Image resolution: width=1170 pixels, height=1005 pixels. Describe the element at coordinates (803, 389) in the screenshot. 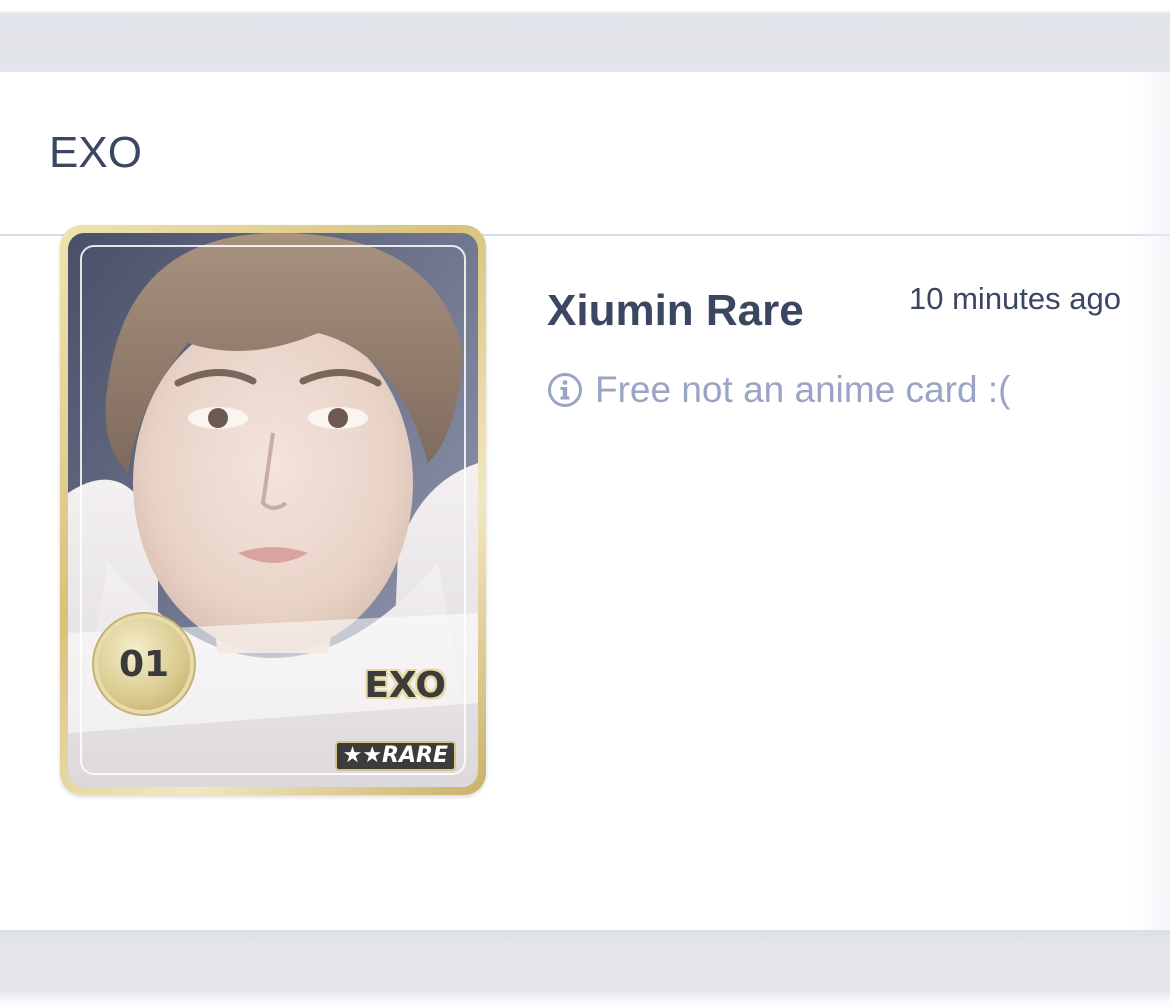

I see `note-text: Free not an anime card :(` at that location.